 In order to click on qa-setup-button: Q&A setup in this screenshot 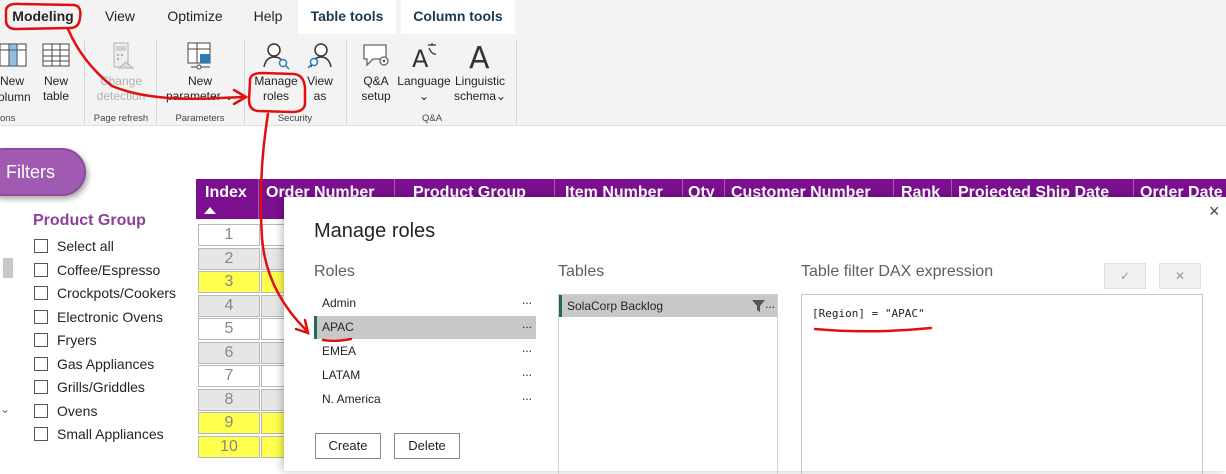, I will do `click(376, 72)`.